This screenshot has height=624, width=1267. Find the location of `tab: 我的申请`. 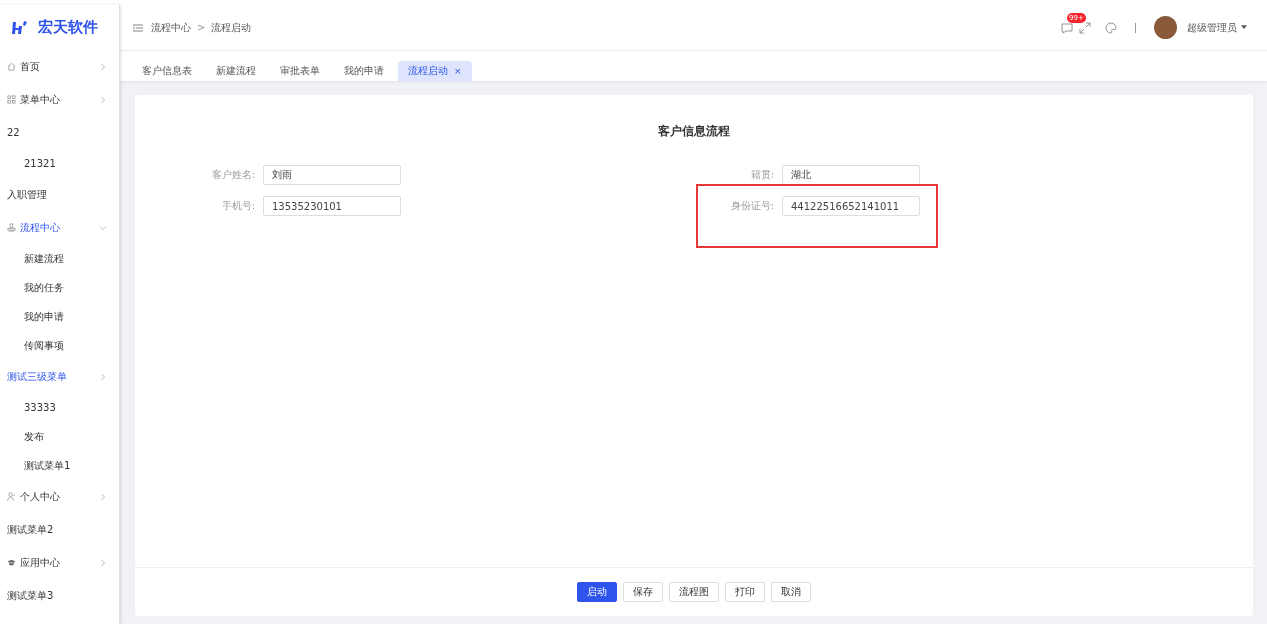

tab: 我的申请 is located at coordinates (364, 71).